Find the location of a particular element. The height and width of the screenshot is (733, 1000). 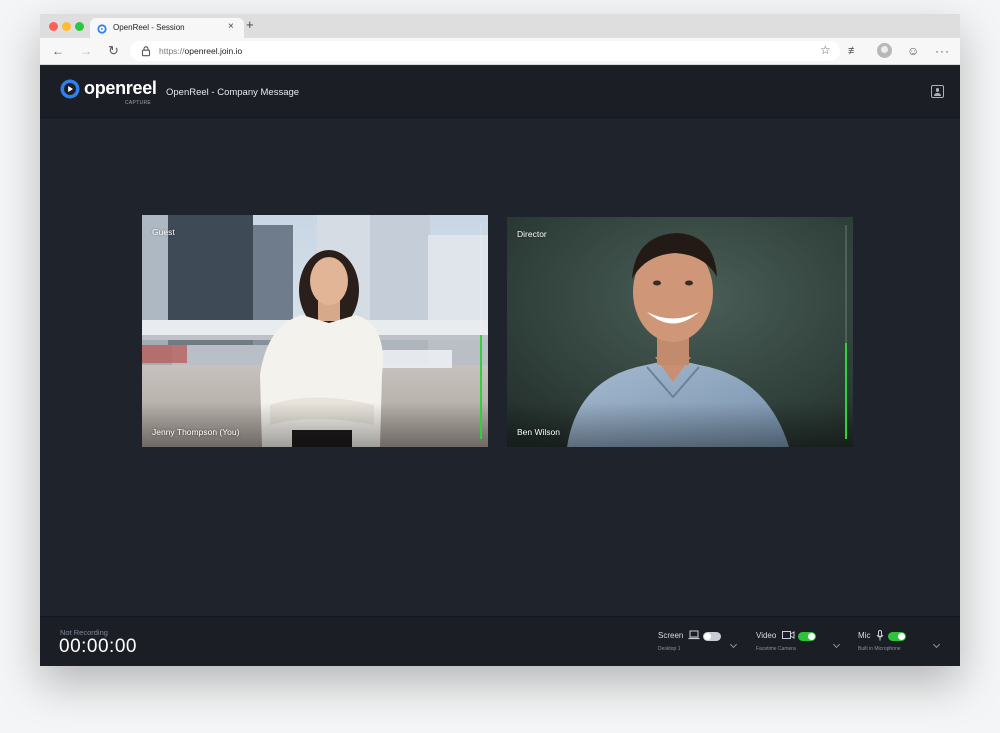

profile-avatar-icon is located at coordinates (884, 50).